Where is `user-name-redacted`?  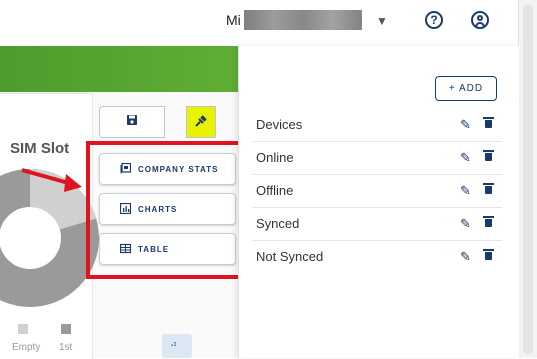
user-name-redacted is located at coordinates (303, 20).